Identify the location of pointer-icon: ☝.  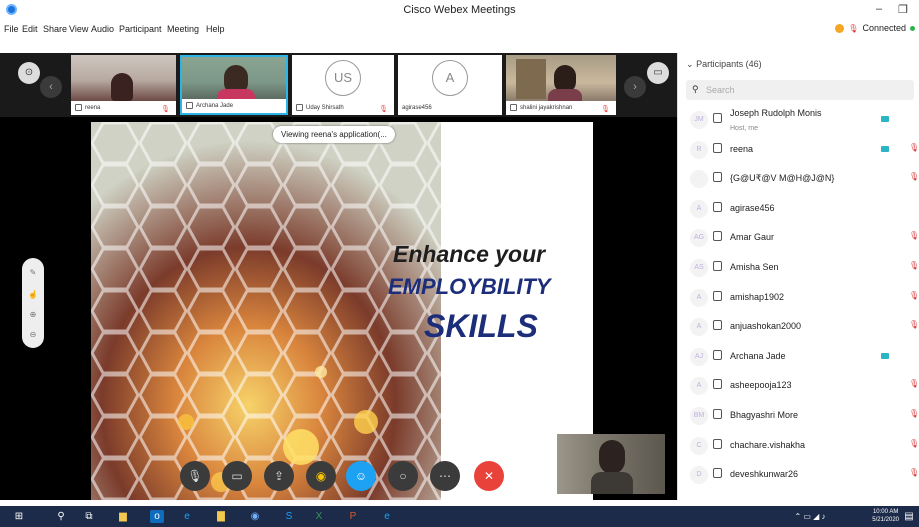
(33, 294).